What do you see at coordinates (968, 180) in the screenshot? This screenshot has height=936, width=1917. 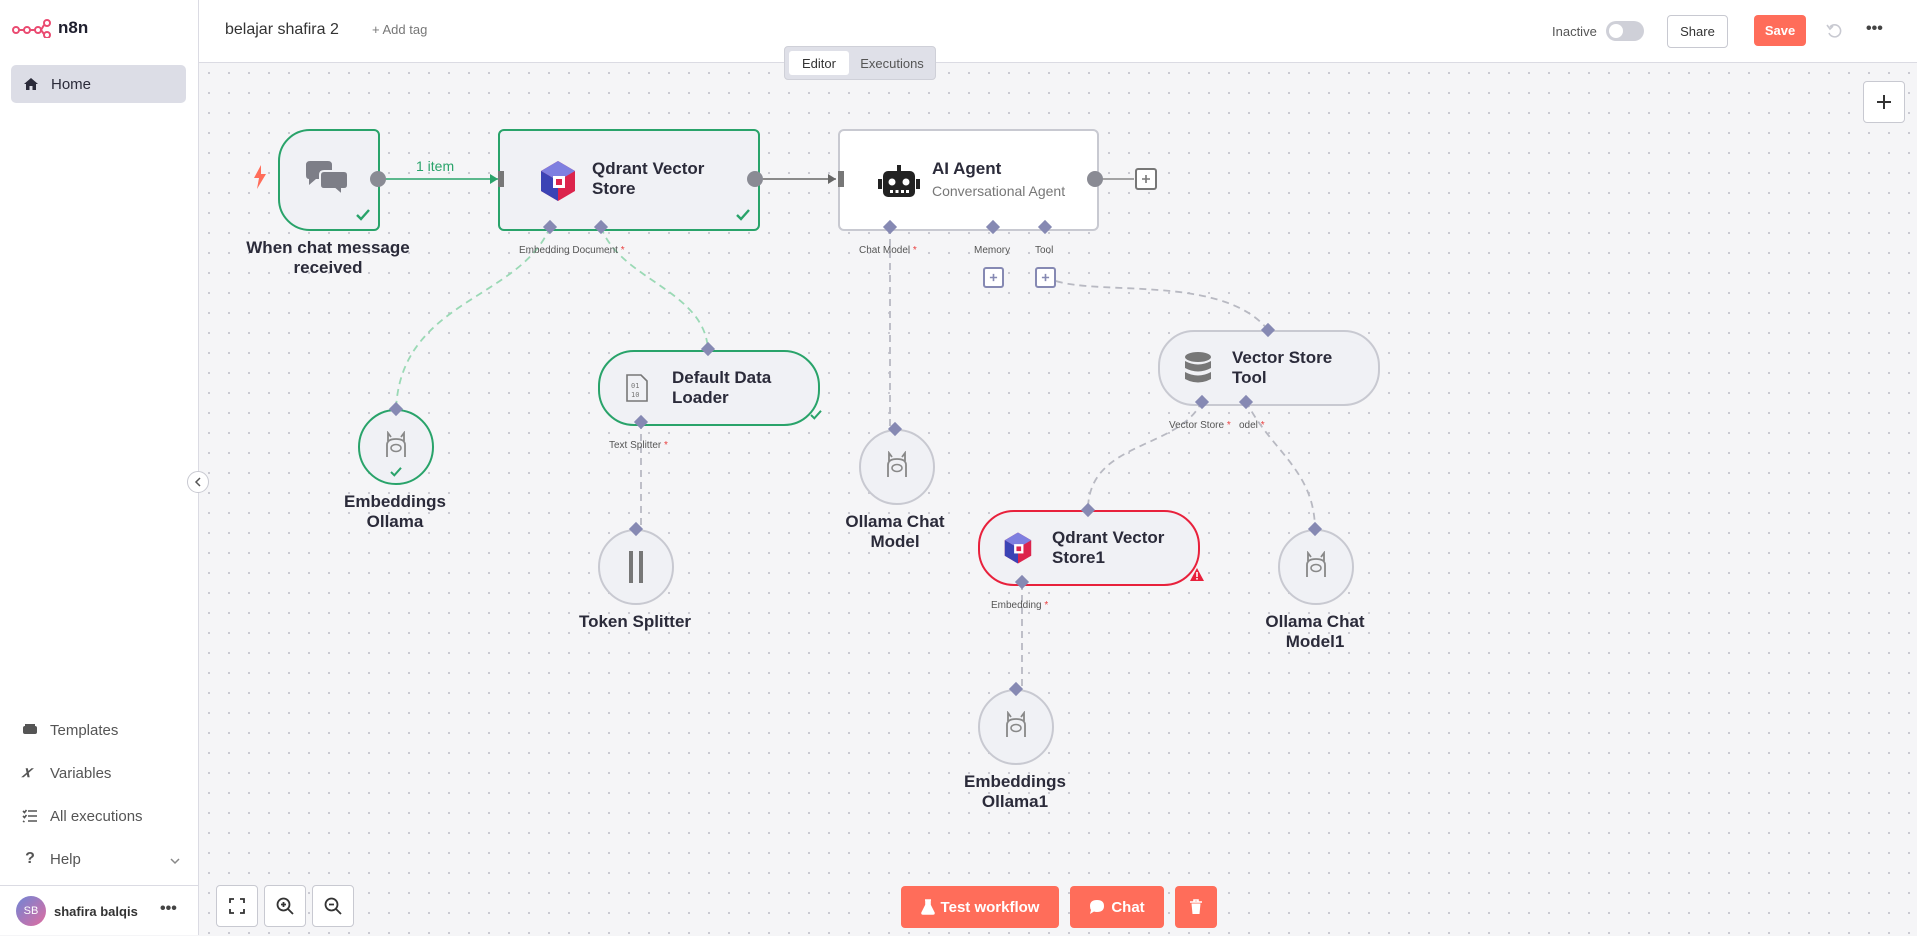 I see `node-ai-agent: AI Agent Conversational Agent` at bounding box center [968, 180].